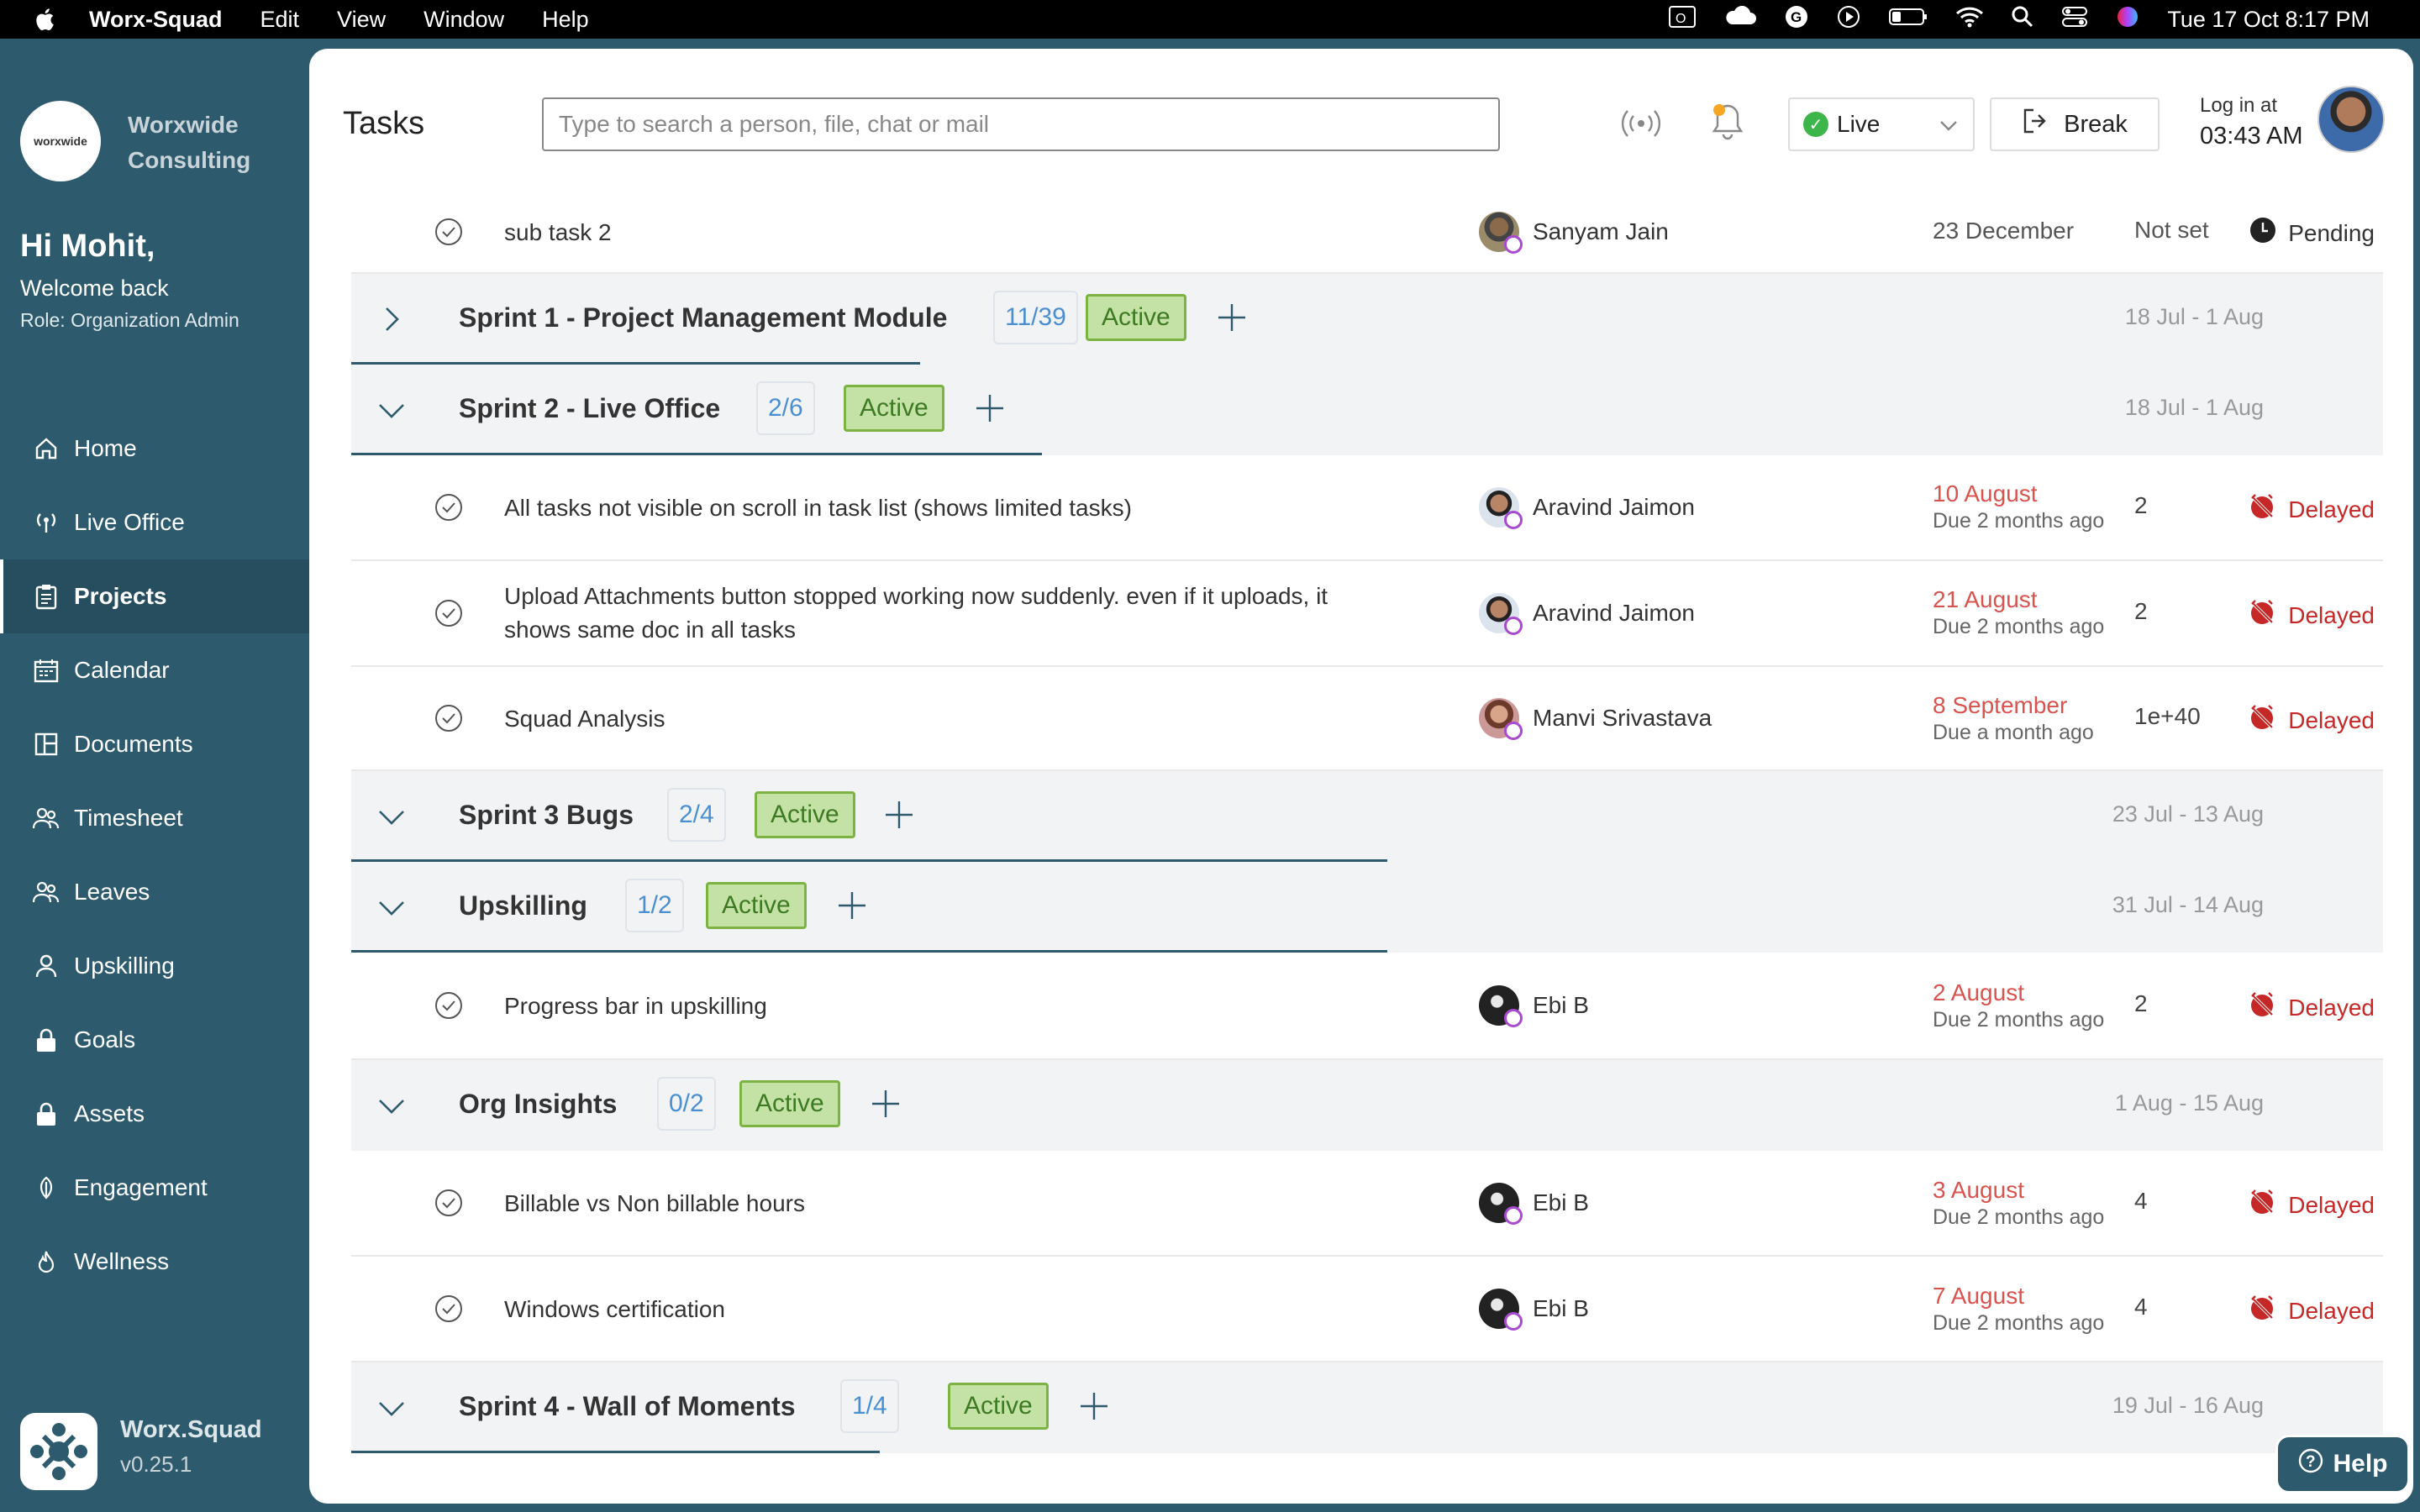 The width and height of the screenshot is (2420, 1512). Describe the element at coordinates (156, 20) in the screenshot. I see `app-menu: Worx-Squad` at that location.